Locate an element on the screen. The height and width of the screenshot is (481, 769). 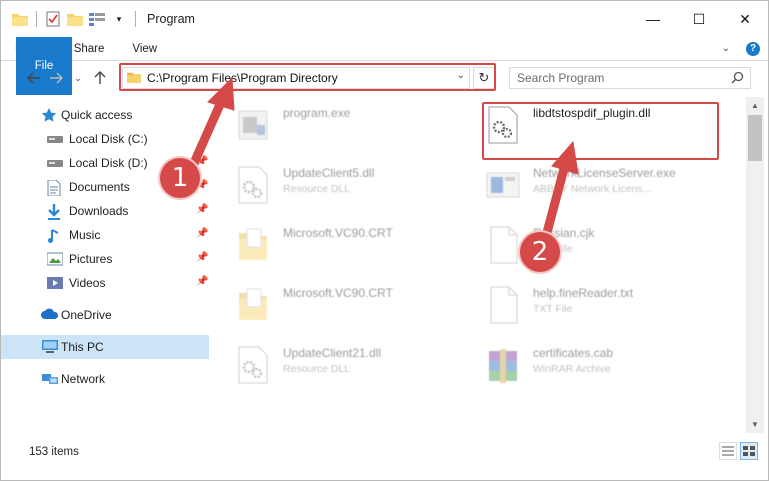
details-view-button is located at coordinates (728, 451).